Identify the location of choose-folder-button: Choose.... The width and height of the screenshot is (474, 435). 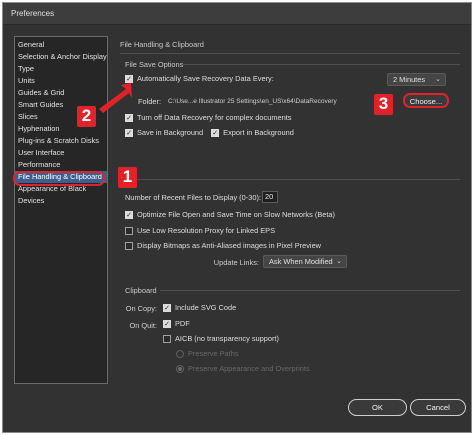
(426, 100).